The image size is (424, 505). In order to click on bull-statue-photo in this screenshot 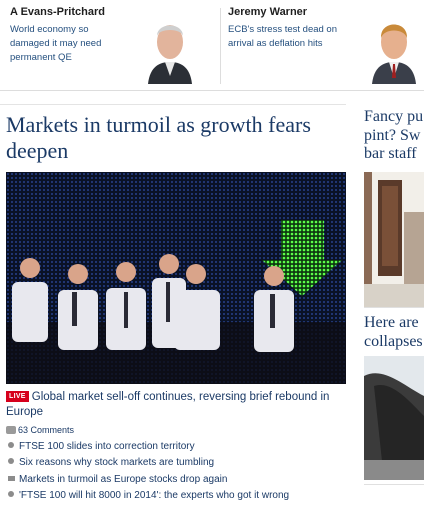, I will do `click(394, 418)`.